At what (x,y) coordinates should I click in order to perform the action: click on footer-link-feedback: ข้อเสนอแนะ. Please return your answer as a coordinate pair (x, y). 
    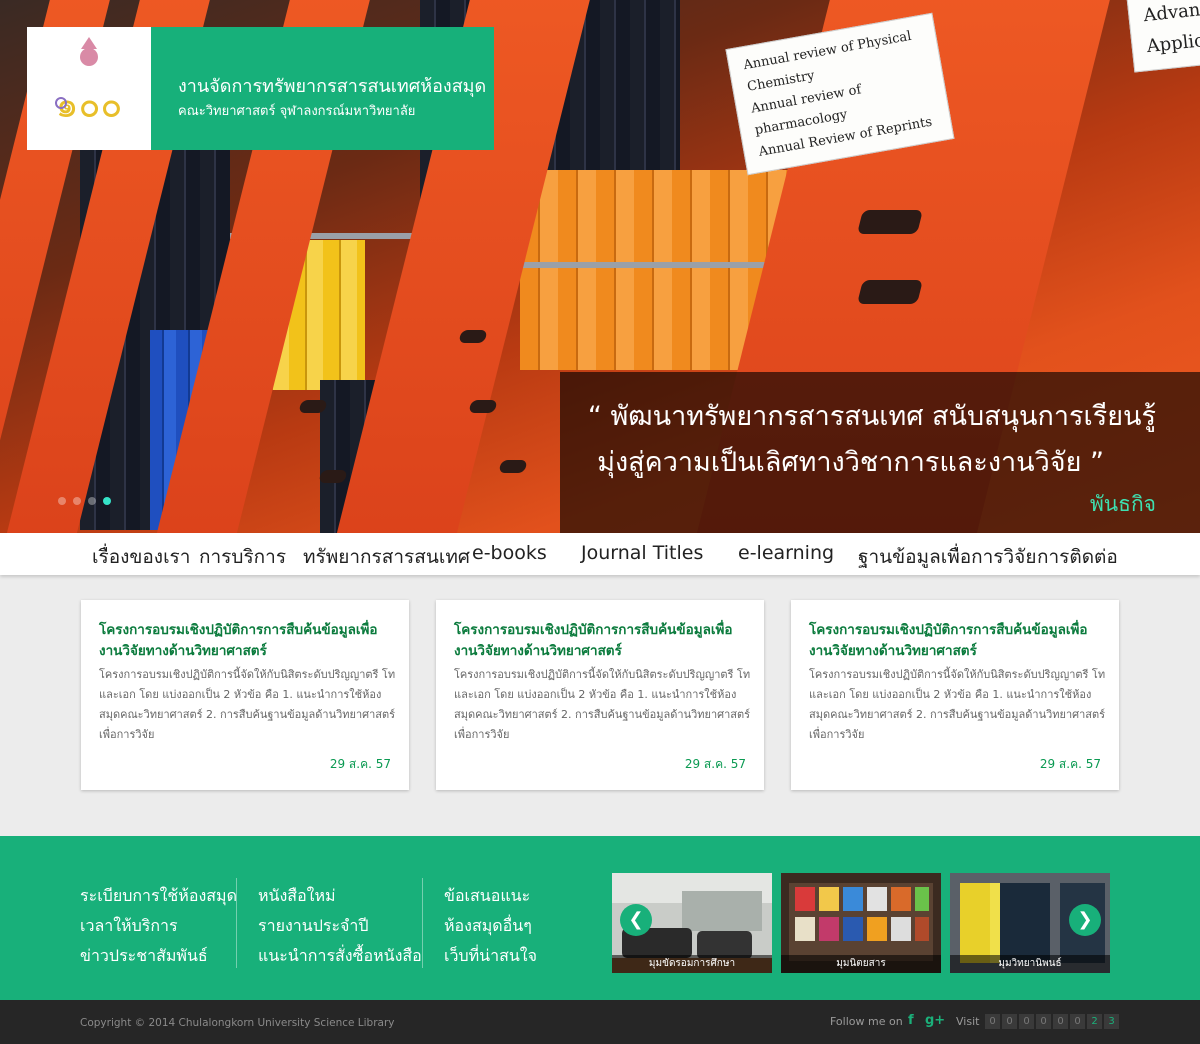
    Looking at the image, I should click on (490, 897).